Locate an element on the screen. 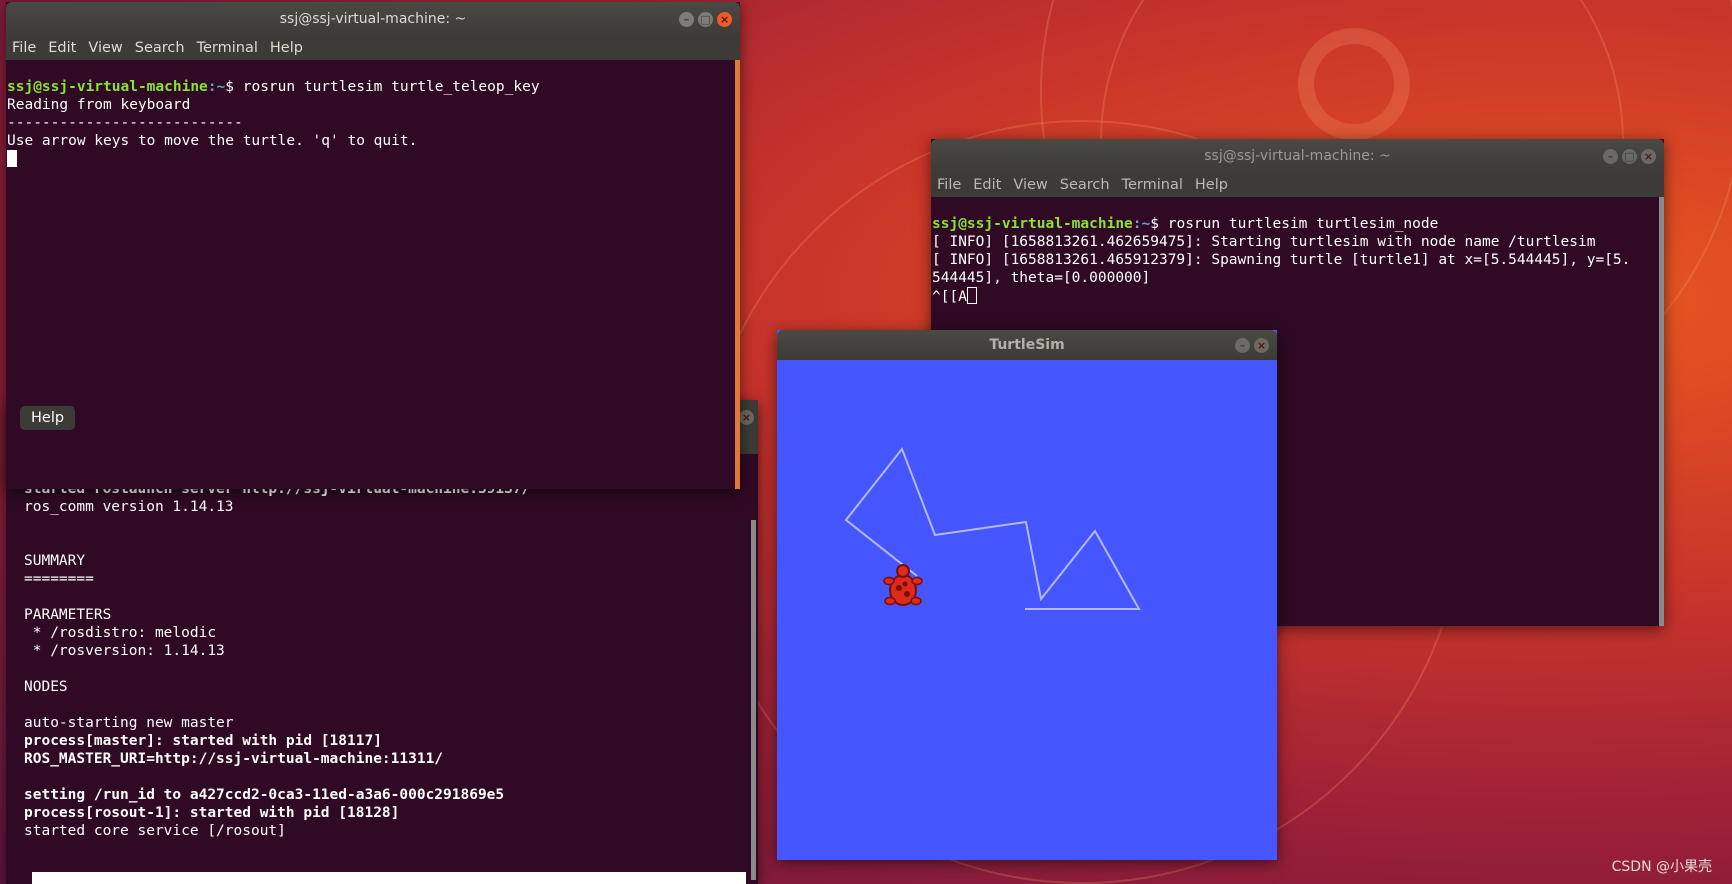 This screenshot has height=884, width=1732. output-line: SUMMARY is located at coordinates (55, 561).